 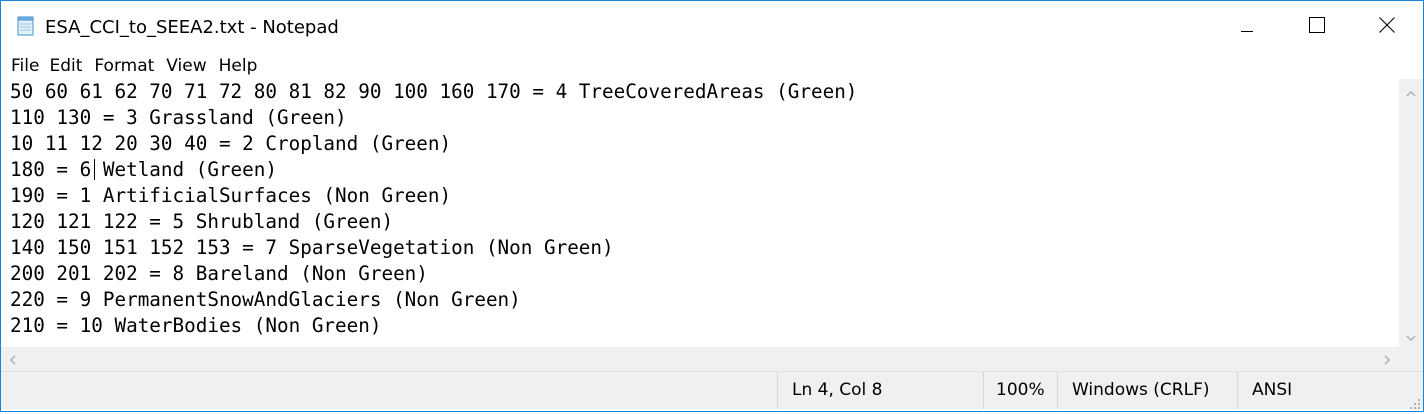 I want to click on chevron-down-icon, so click(x=1411, y=335).